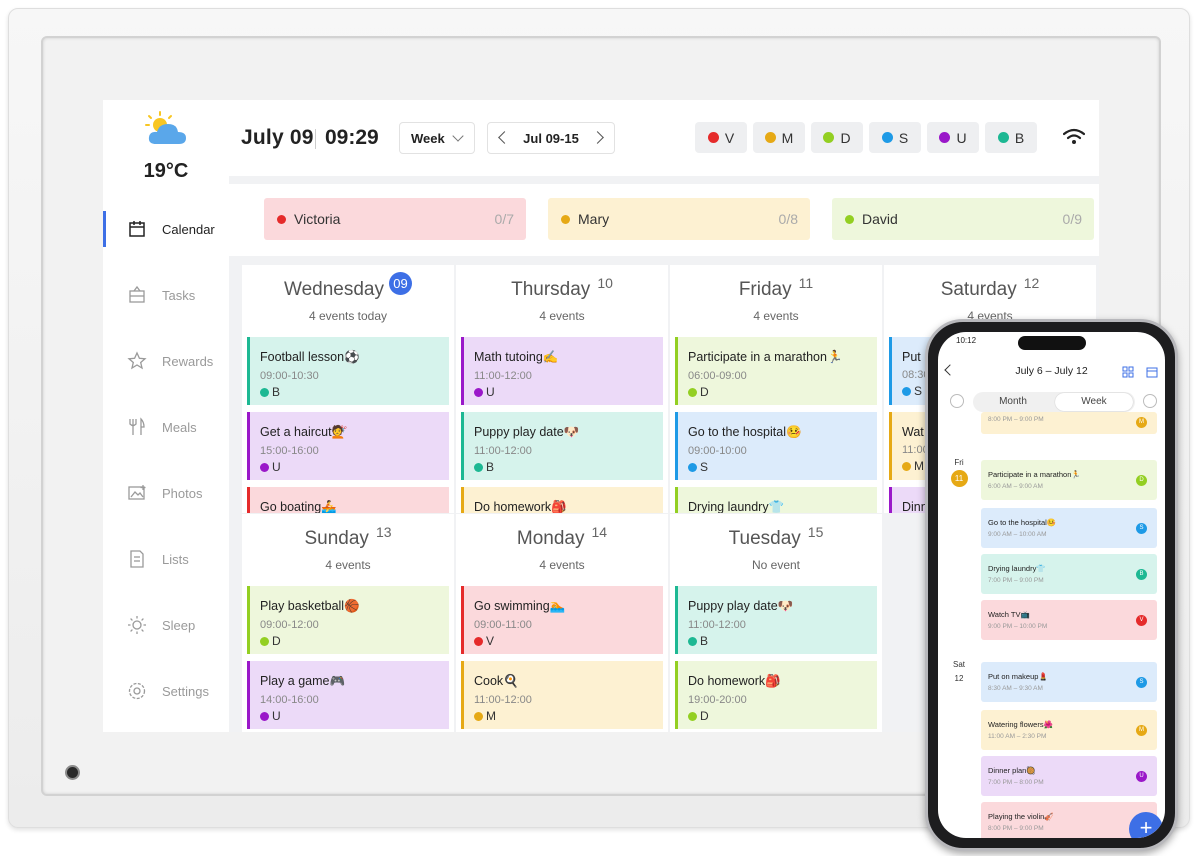 This screenshot has height=856, width=1200. Describe the element at coordinates (736, 506) in the screenshot. I see `event-title: Drying laundry👕` at that location.